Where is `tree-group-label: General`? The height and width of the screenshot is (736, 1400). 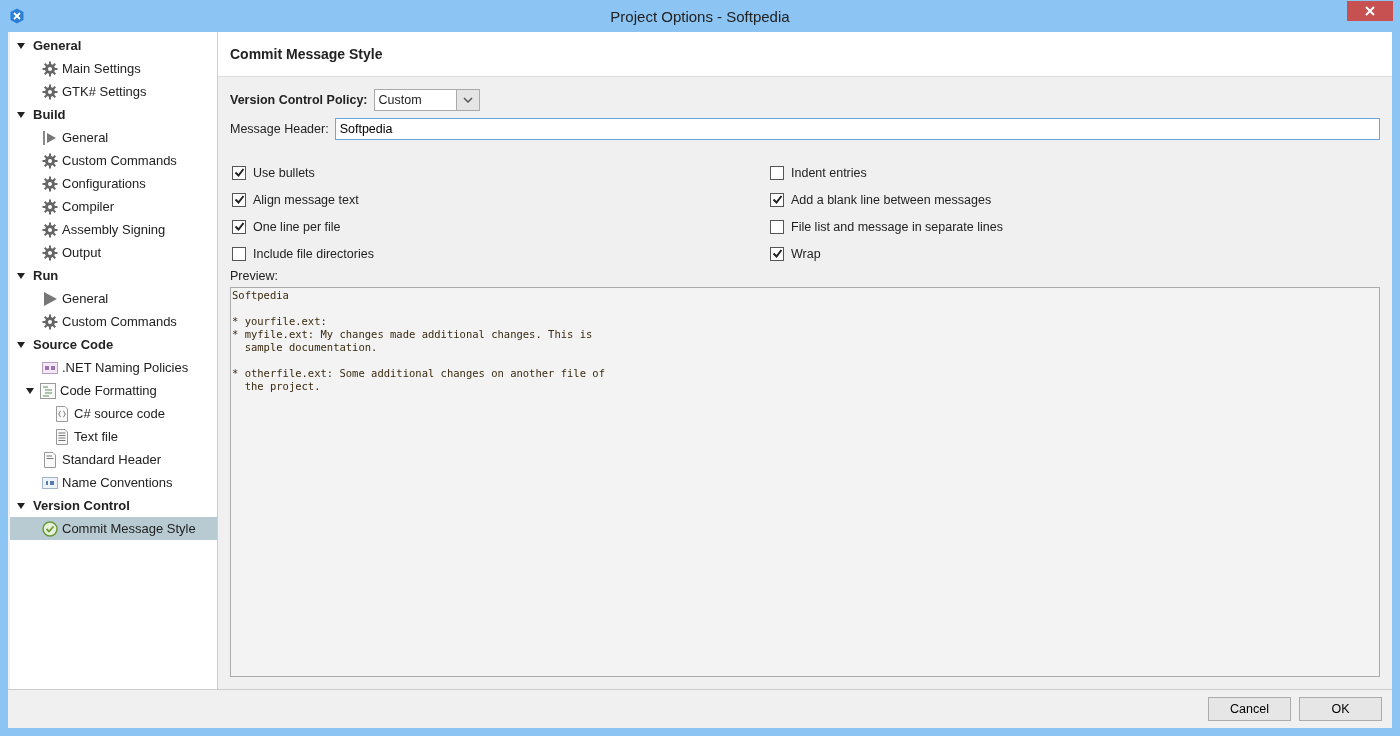
tree-group-label: General is located at coordinates (57, 45).